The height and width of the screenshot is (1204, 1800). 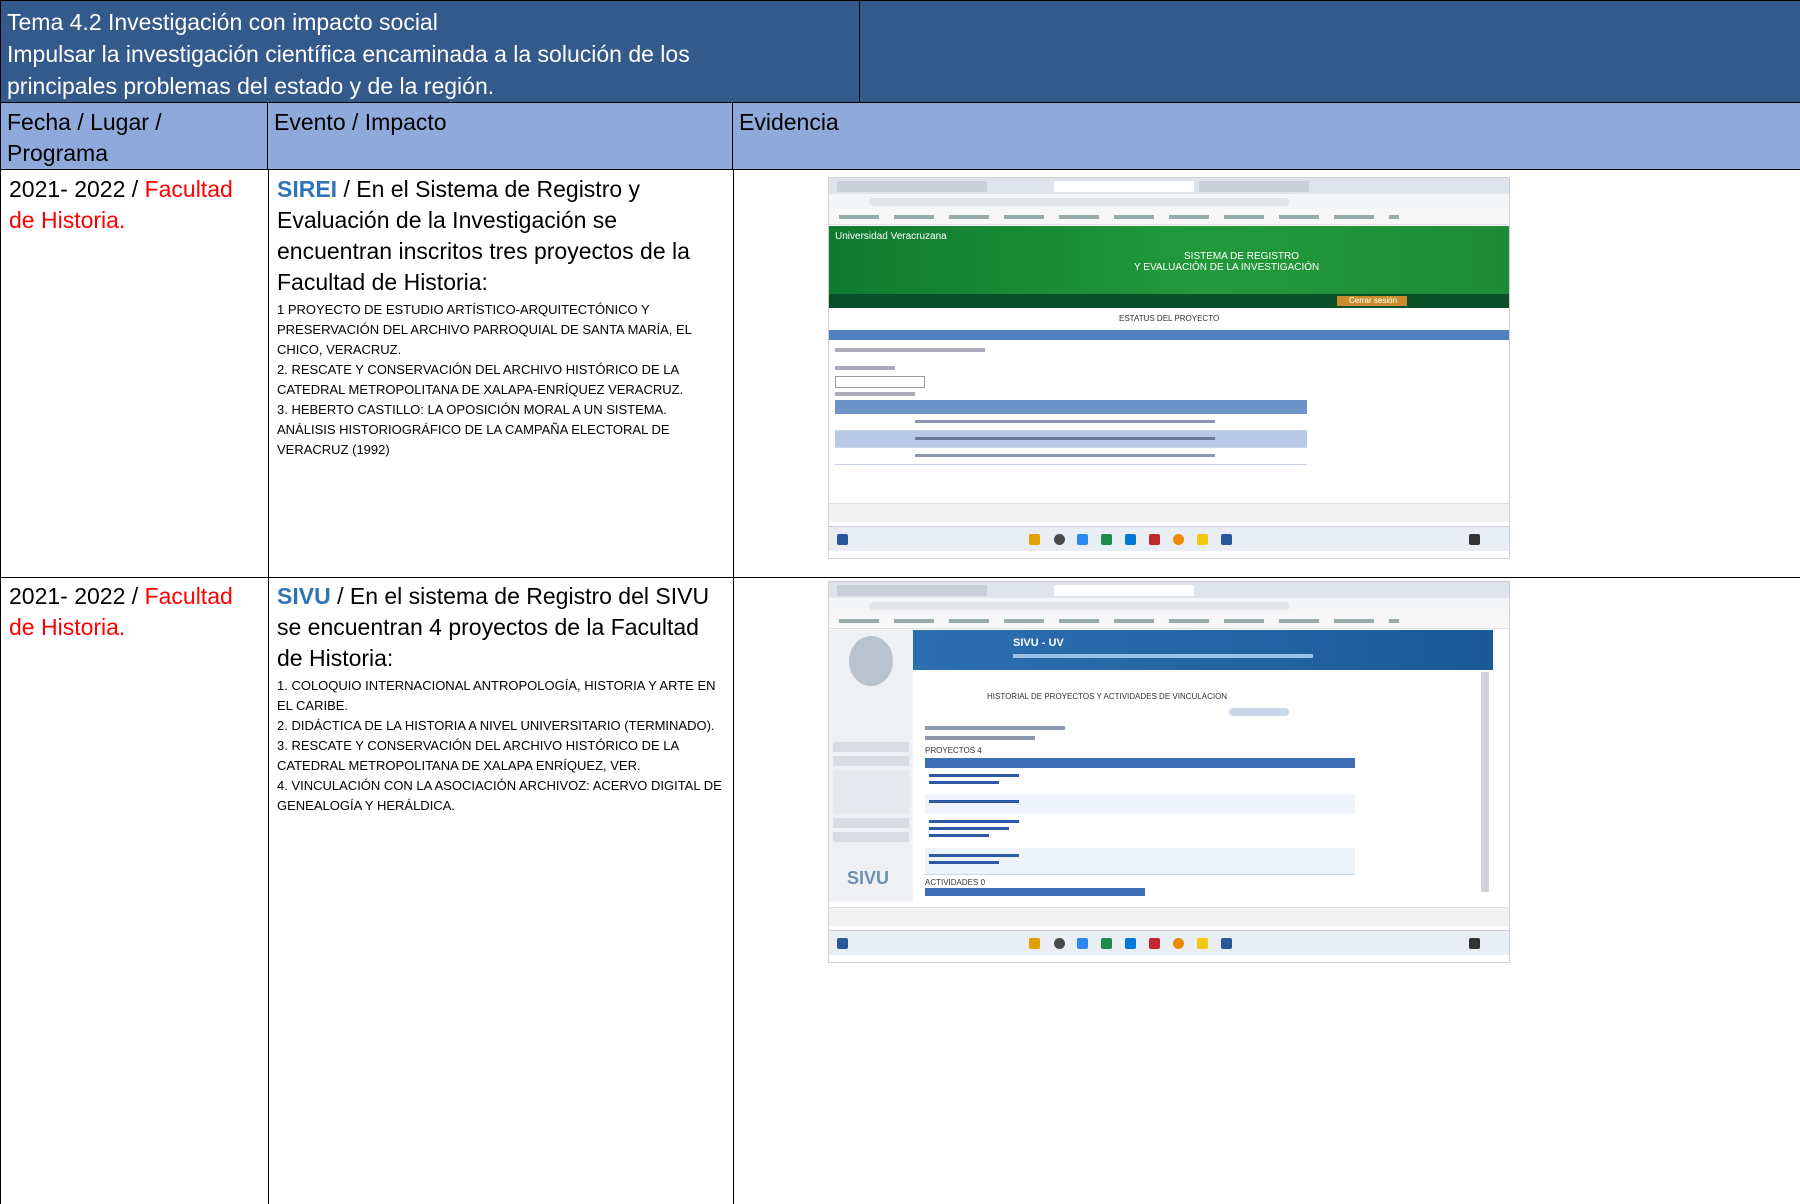 I want to click on row-2-system-tag: SIVU, so click(x=304, y=596).